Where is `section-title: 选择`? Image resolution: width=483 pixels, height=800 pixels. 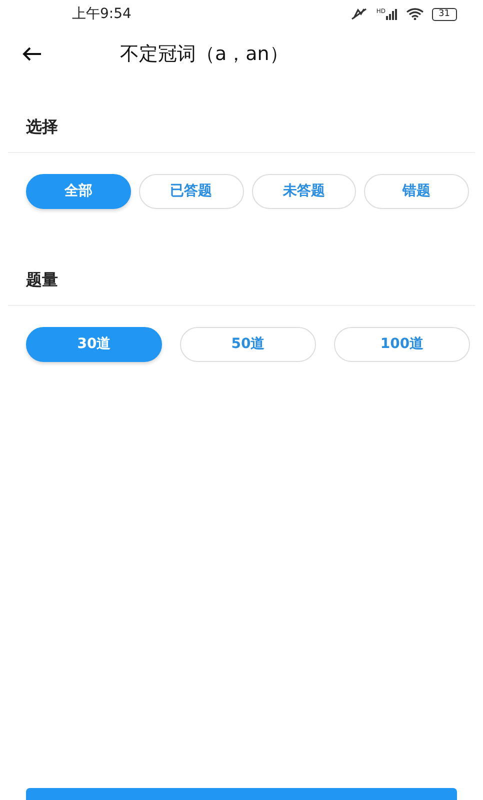
section-title: 选择 is located at coordinates (42, 127).